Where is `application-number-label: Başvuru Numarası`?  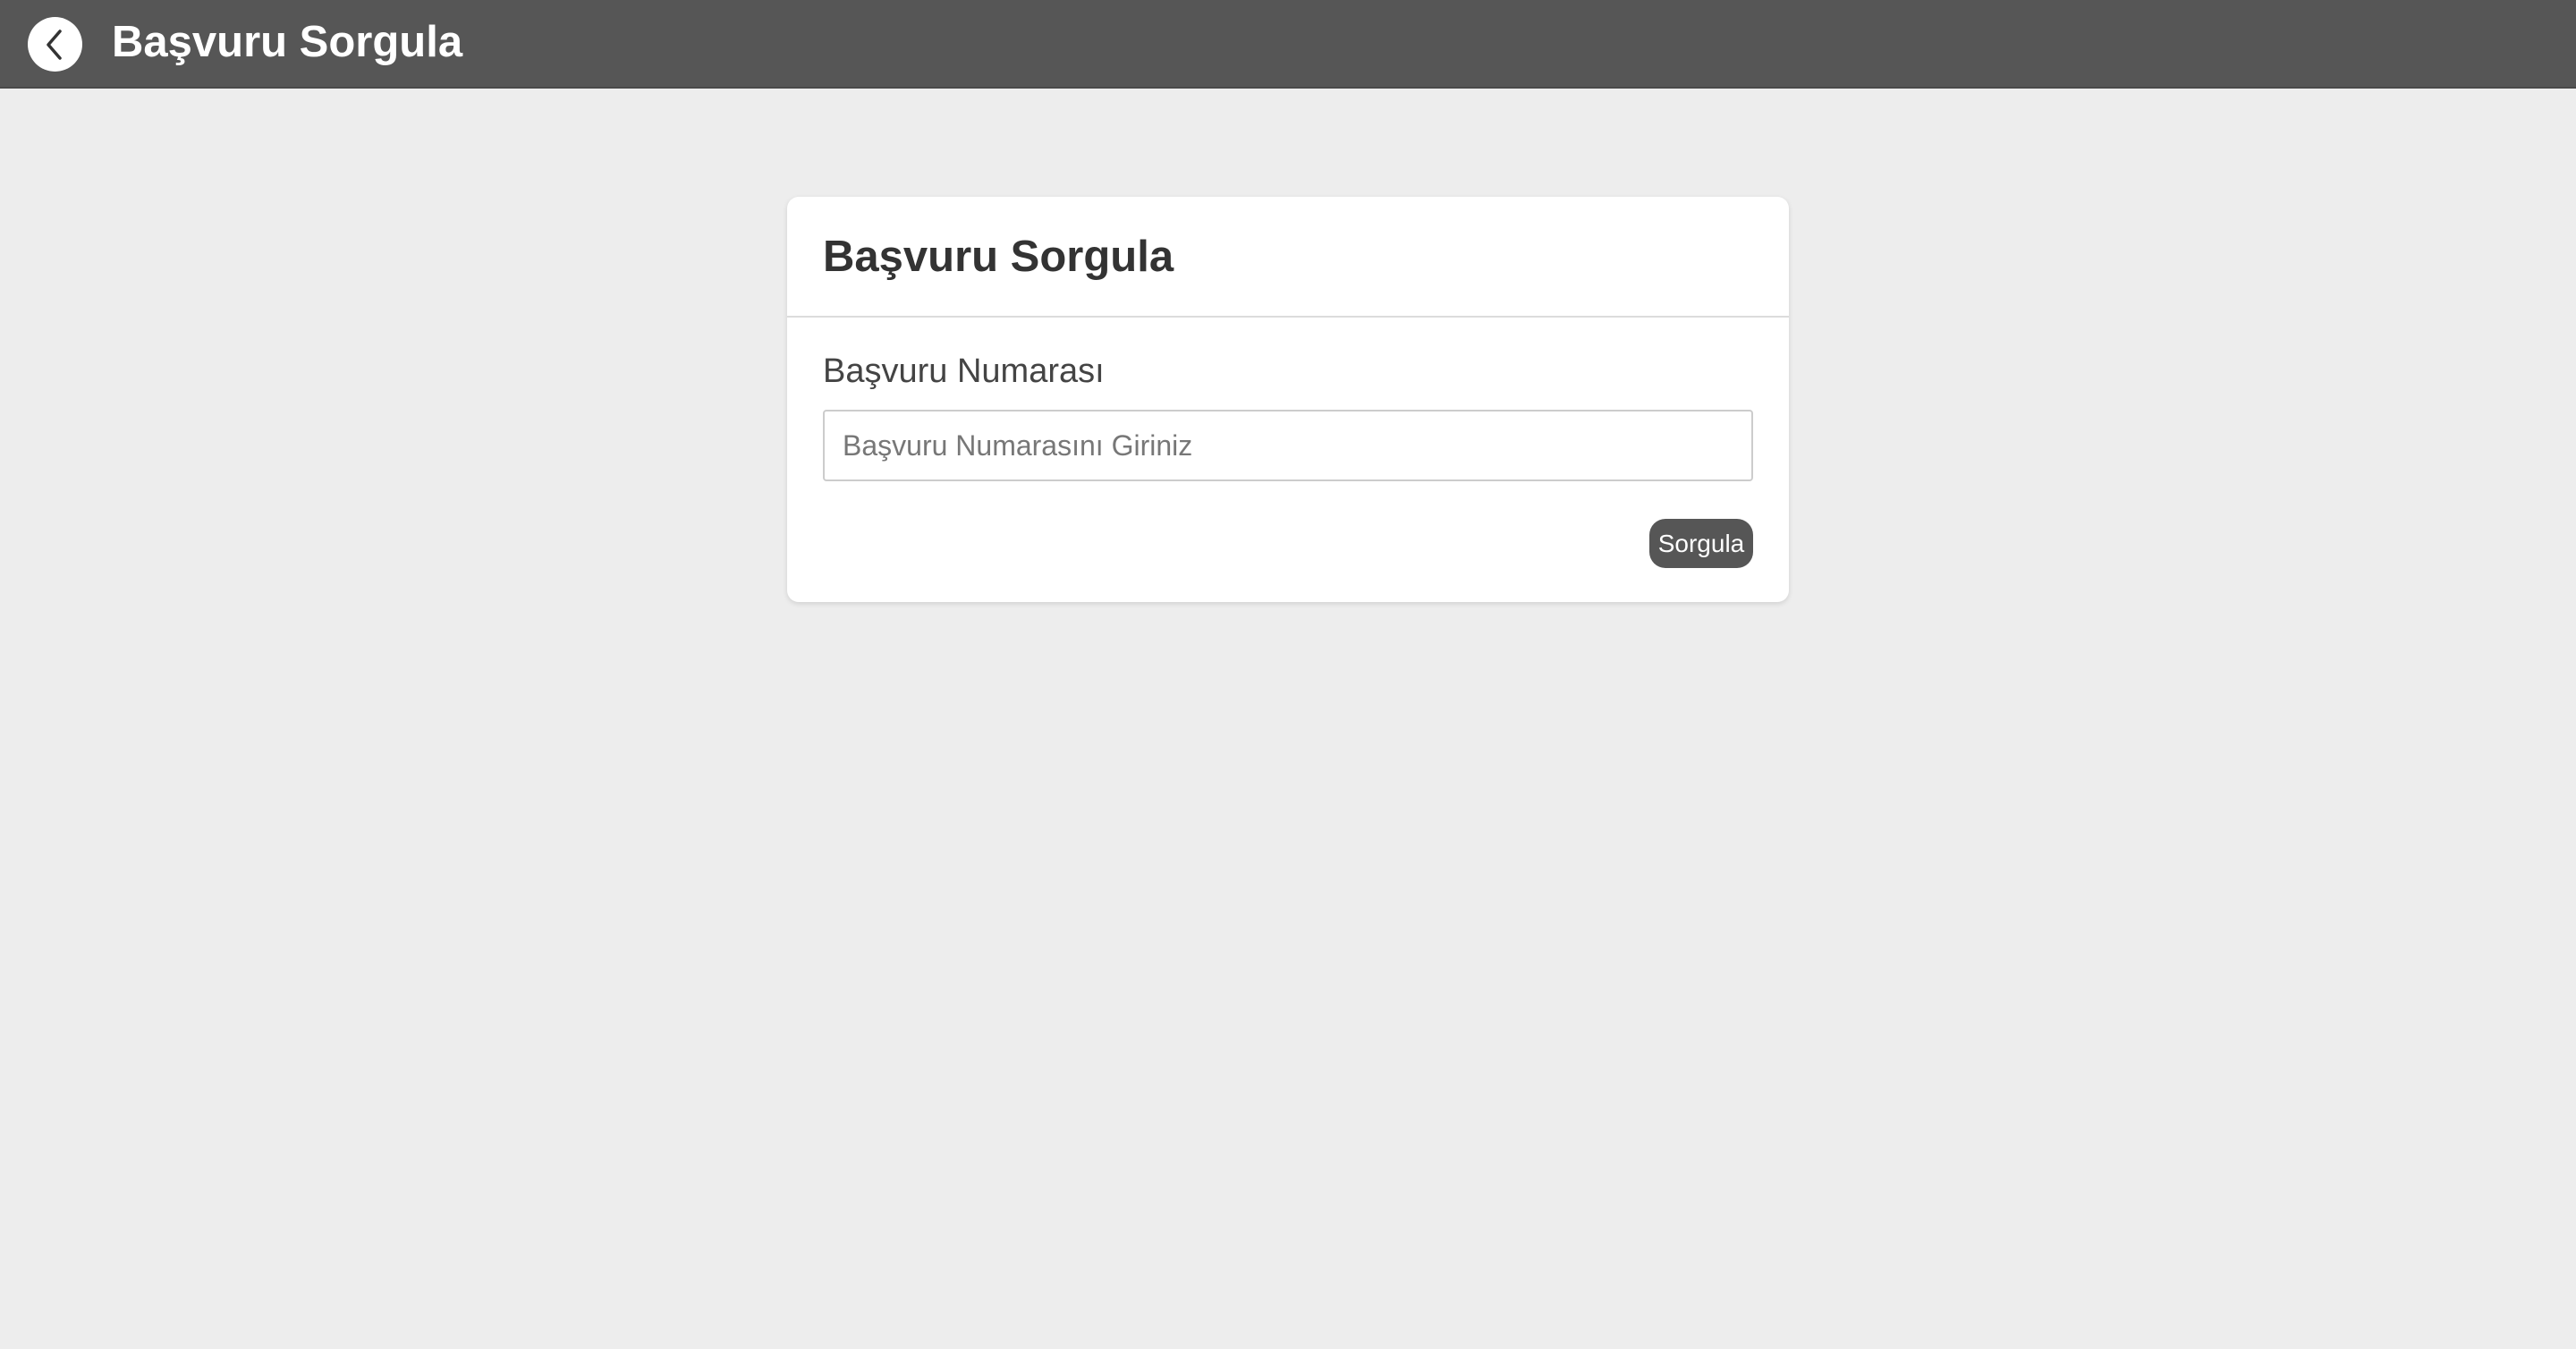 application-number-label: Başvuru Numarası is located at coordinates (964, 371).